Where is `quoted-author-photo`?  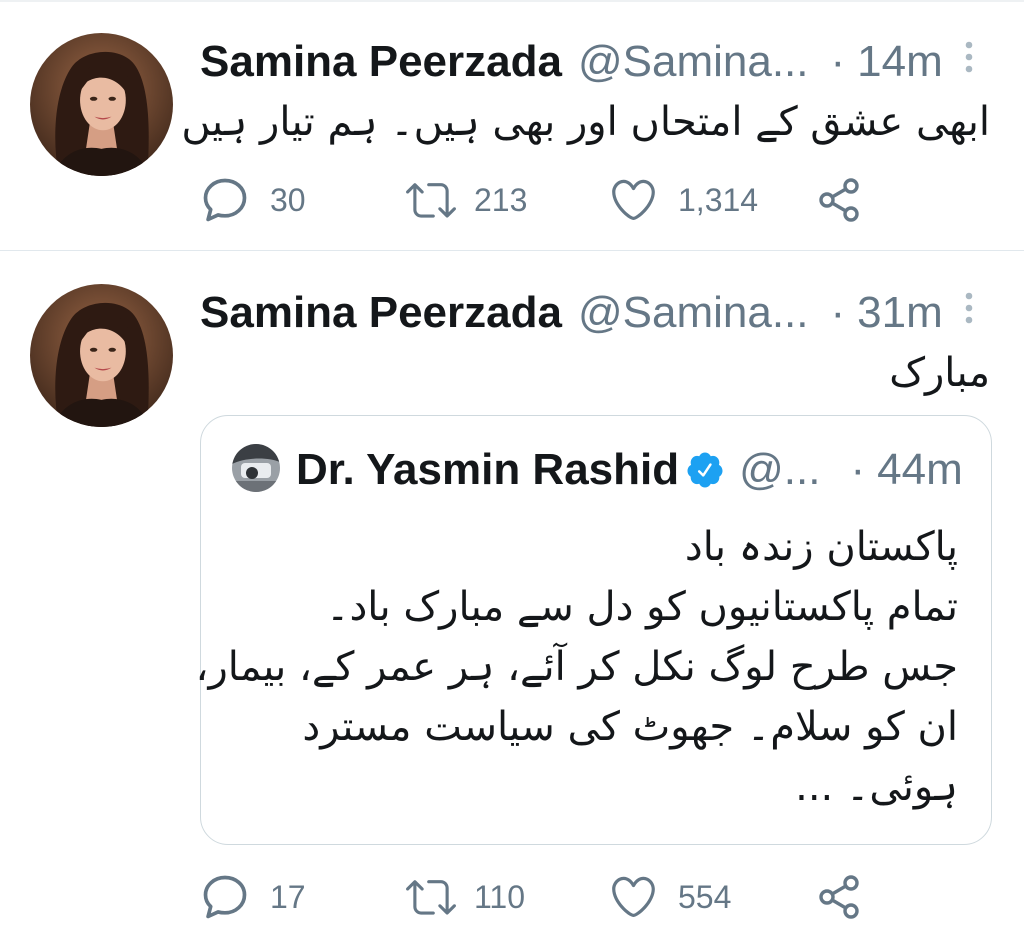 quoted-author-photo is located at coordinates (256, 468).